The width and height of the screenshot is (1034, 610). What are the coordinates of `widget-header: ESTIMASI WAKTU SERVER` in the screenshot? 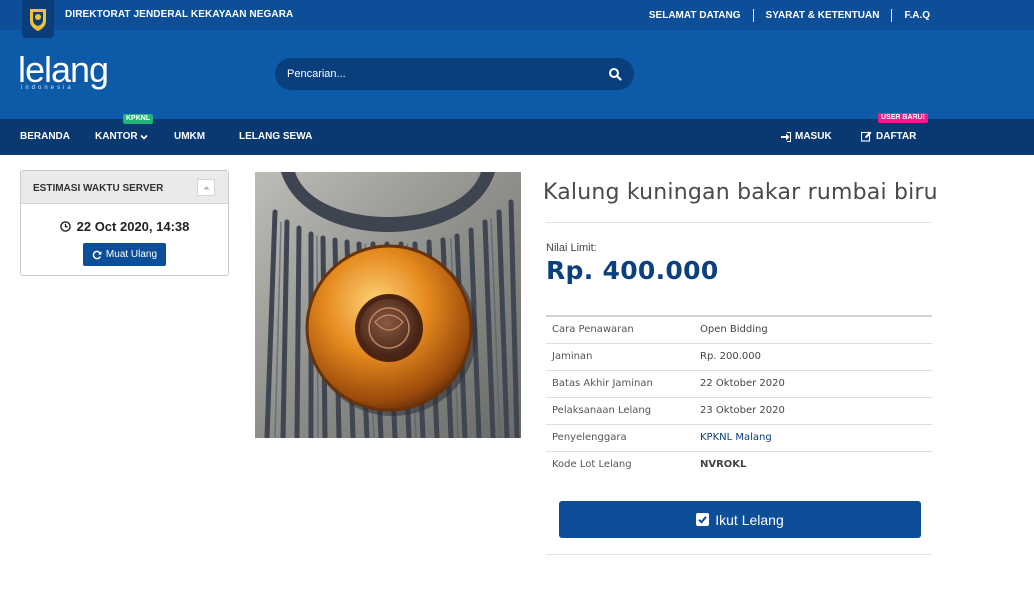 It's located at (124, 187).